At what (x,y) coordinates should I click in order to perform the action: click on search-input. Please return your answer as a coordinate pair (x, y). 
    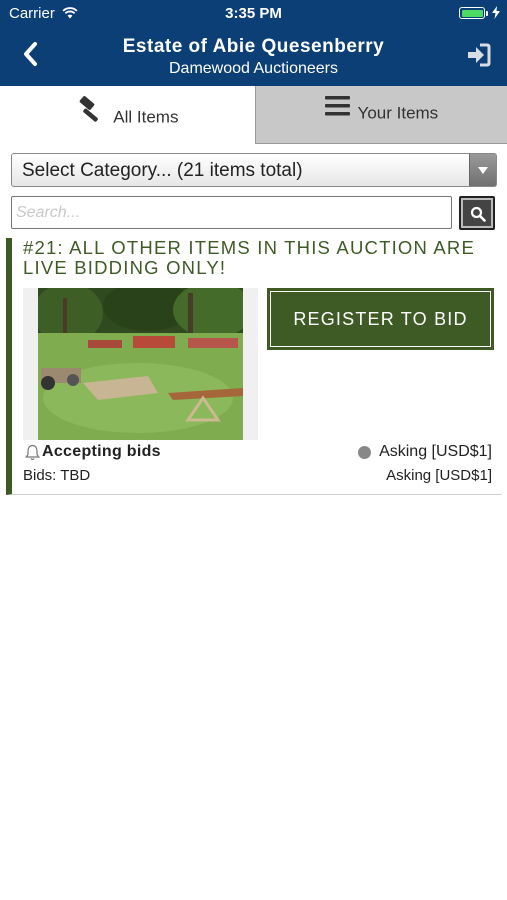
    Looking at the image, I should click on (231, 212).